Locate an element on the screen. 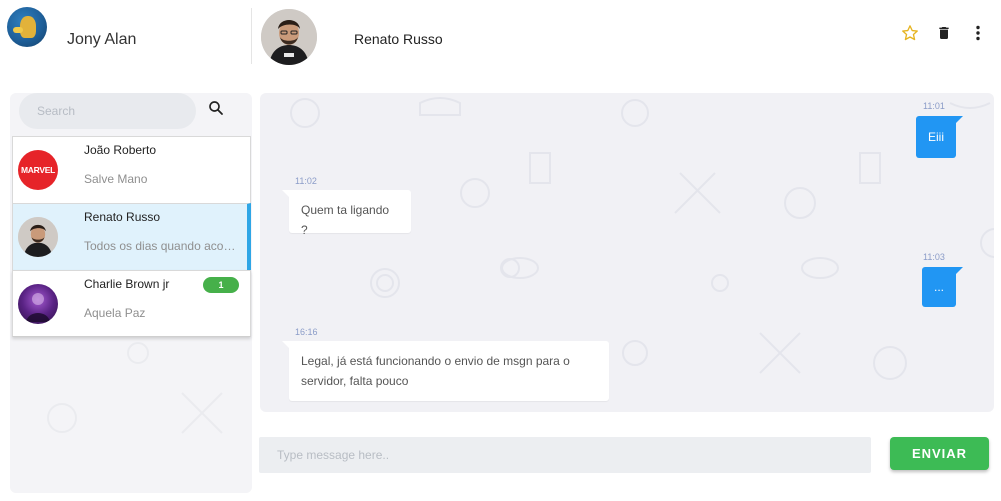 The width and height of the screenshot is (1001, 501). message-bubble-in: Quem ta ligando ? is located at coordinates (346, 213).